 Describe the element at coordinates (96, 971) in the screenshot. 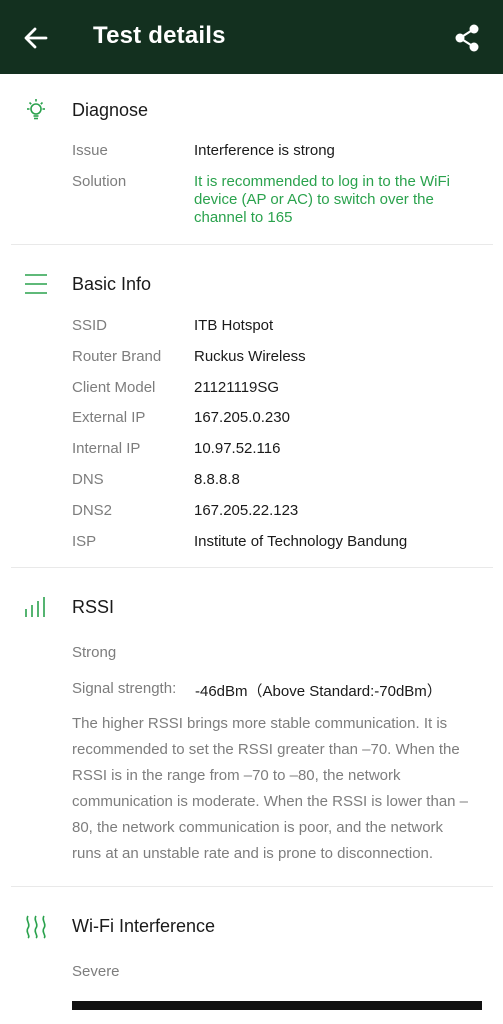

I see `interference-status: Severe` at that location.